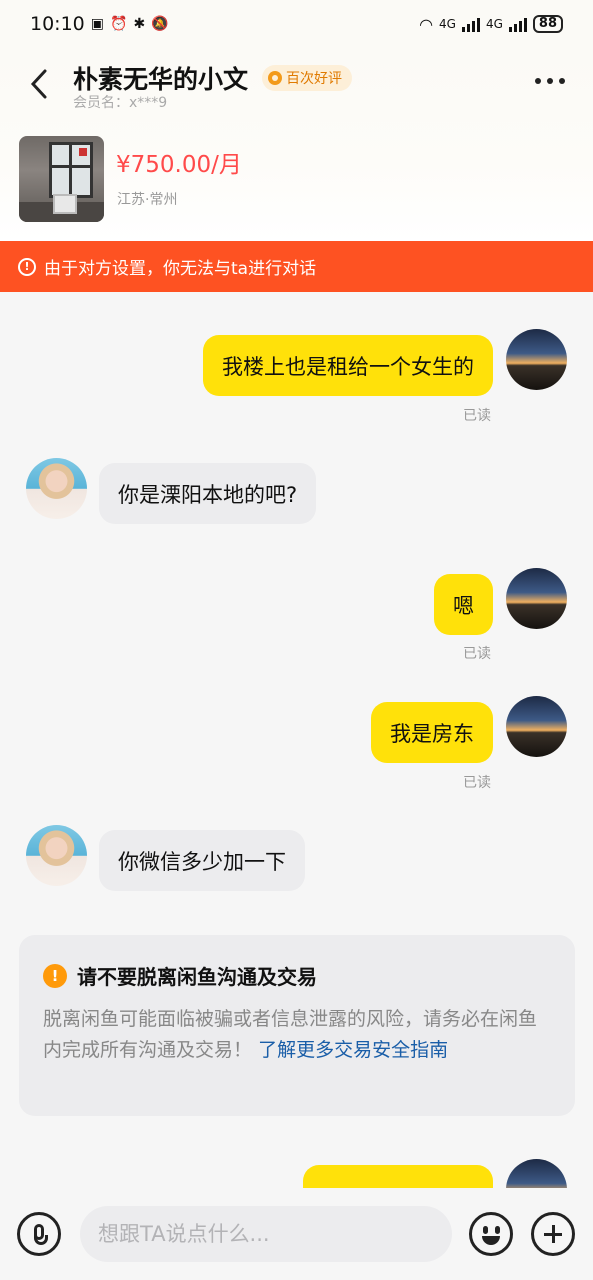 The height and width of the screenshot is (1280, 593). What do you see at coordinates (97, 24) in the screenshot?
I see `nfc-icon: ▣` at bounding box center [97, 24].